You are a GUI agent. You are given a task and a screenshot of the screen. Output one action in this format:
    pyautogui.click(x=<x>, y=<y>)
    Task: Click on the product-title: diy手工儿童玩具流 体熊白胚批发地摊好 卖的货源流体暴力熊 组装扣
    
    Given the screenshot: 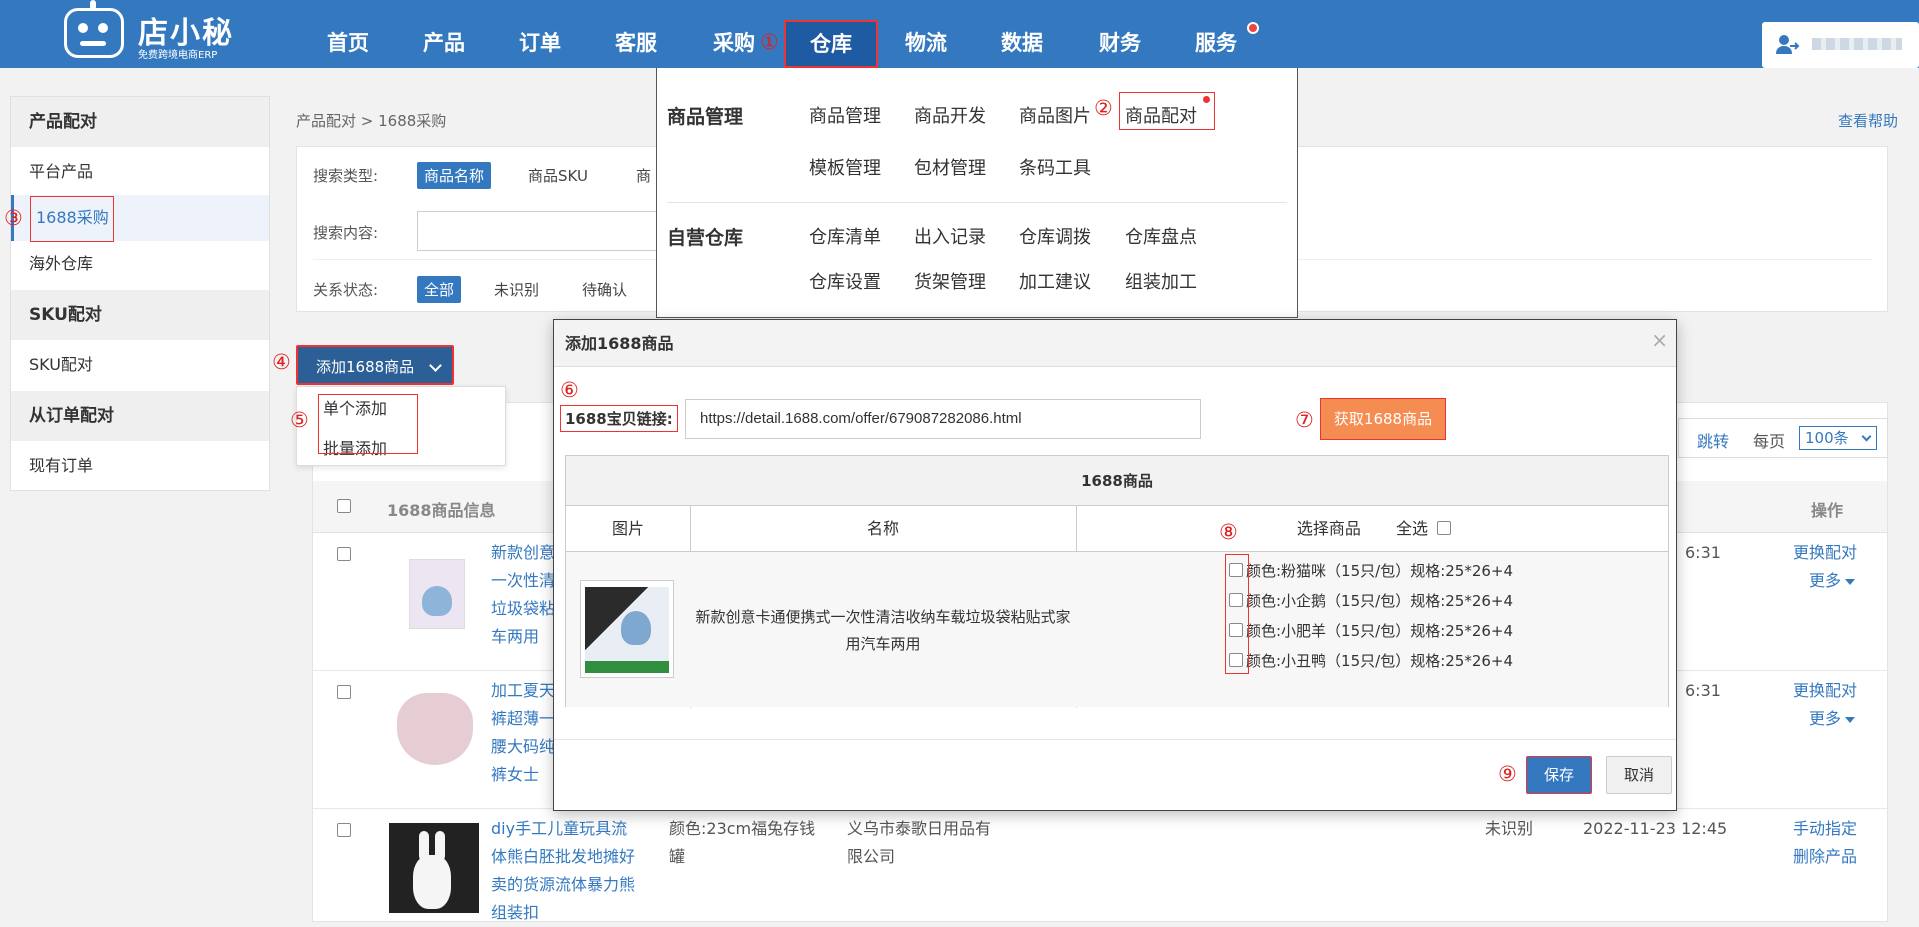 What is the action you would take?
    pyautogui.click(x=563, y=871)
    